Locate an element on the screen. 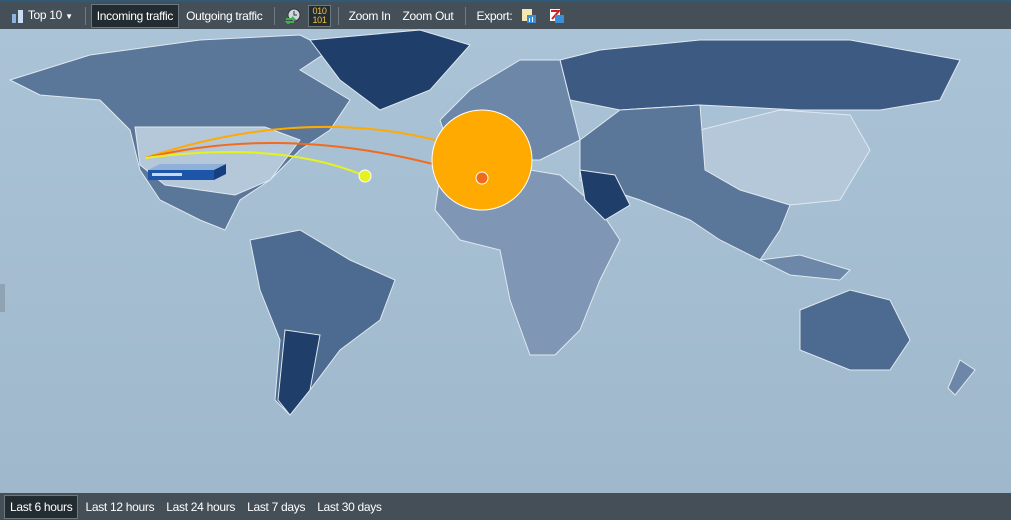 This screenshot has width=1011, height=520. traffic-point-red is located at coordinates (482, 178).